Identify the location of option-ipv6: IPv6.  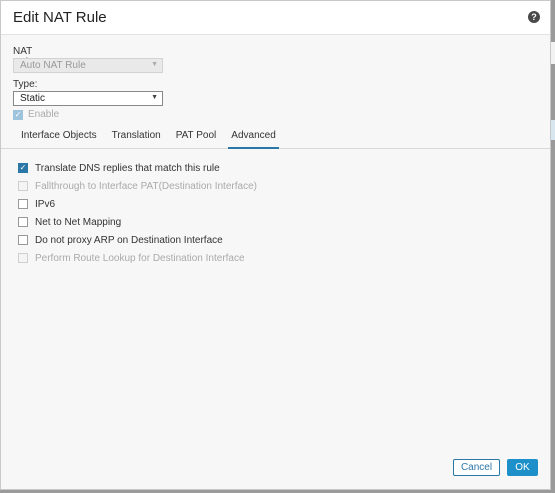
(137, 204).